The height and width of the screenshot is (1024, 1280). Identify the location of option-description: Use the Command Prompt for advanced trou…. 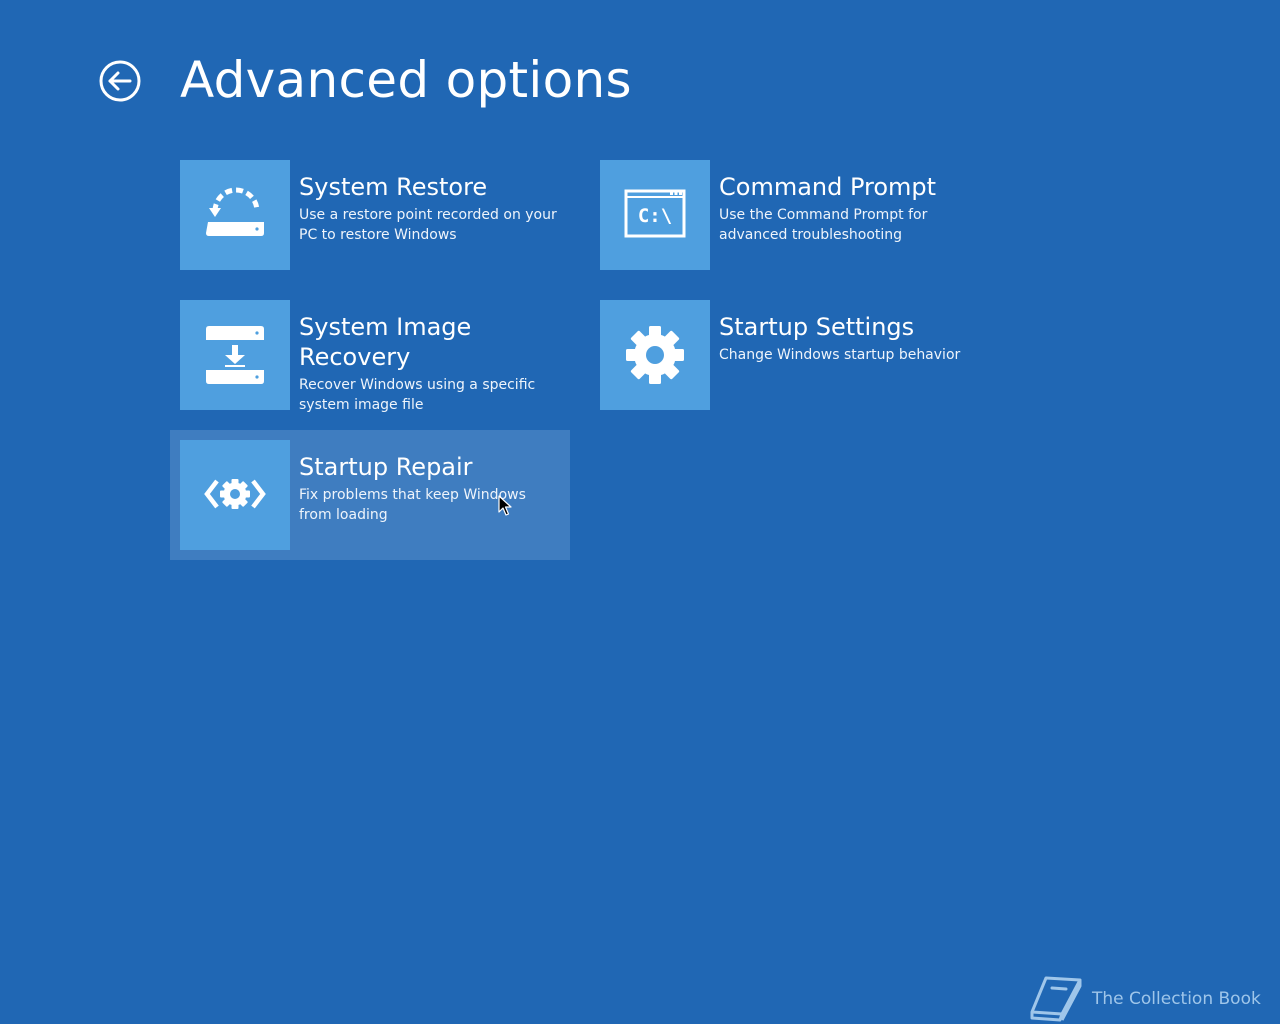
(823, 225).